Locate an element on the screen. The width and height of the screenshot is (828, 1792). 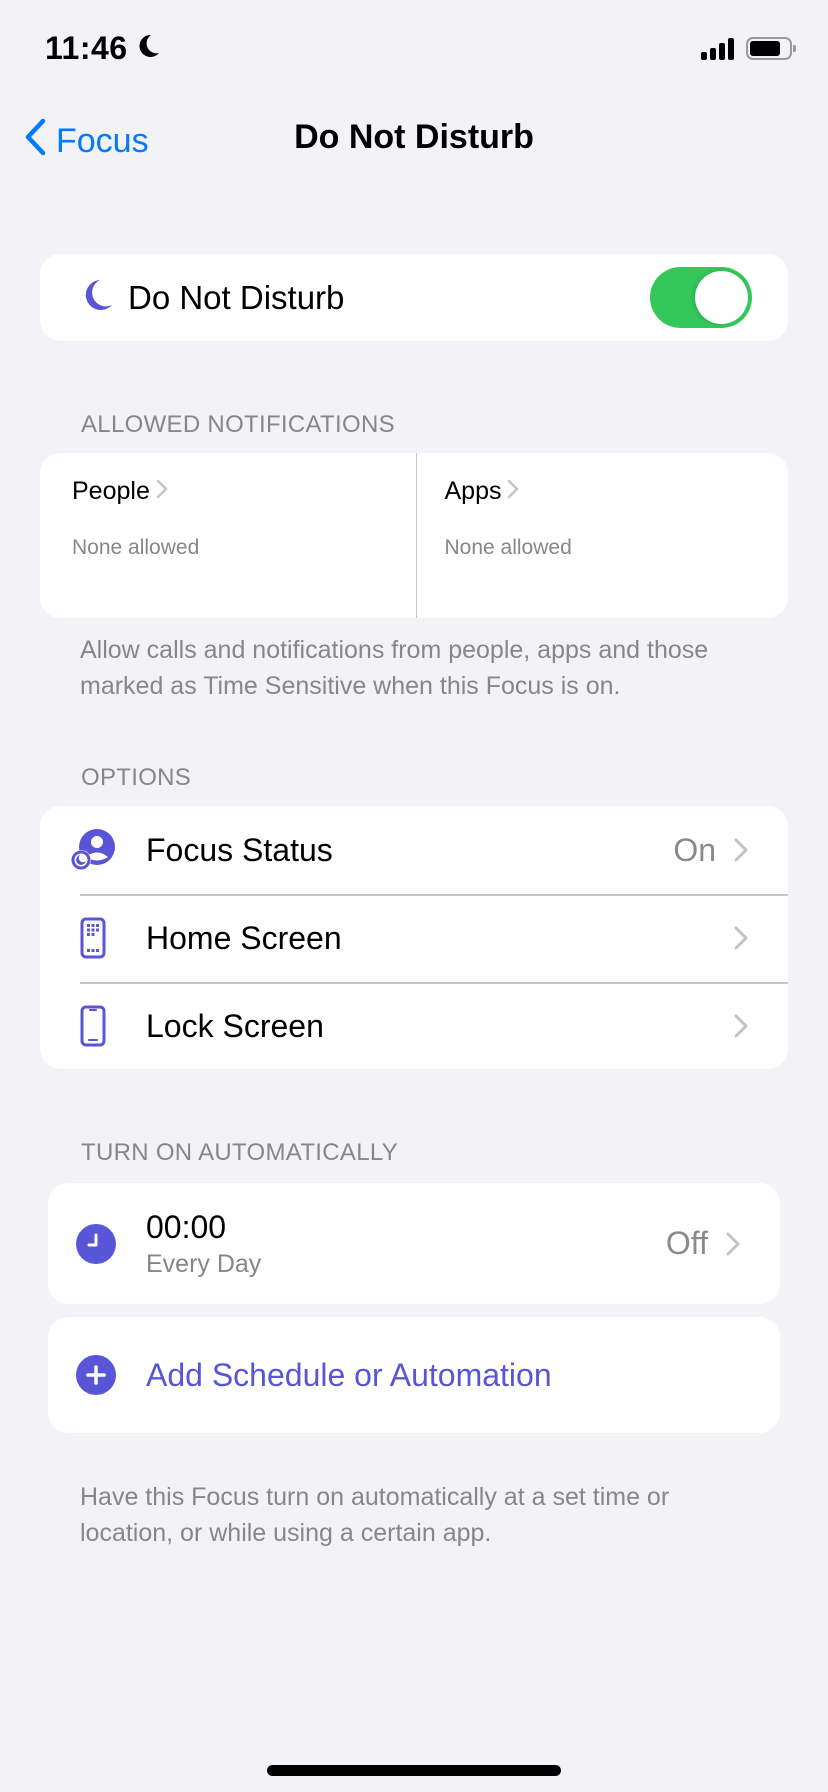
back-button-label: Focus is located at coordinates (102, 141).